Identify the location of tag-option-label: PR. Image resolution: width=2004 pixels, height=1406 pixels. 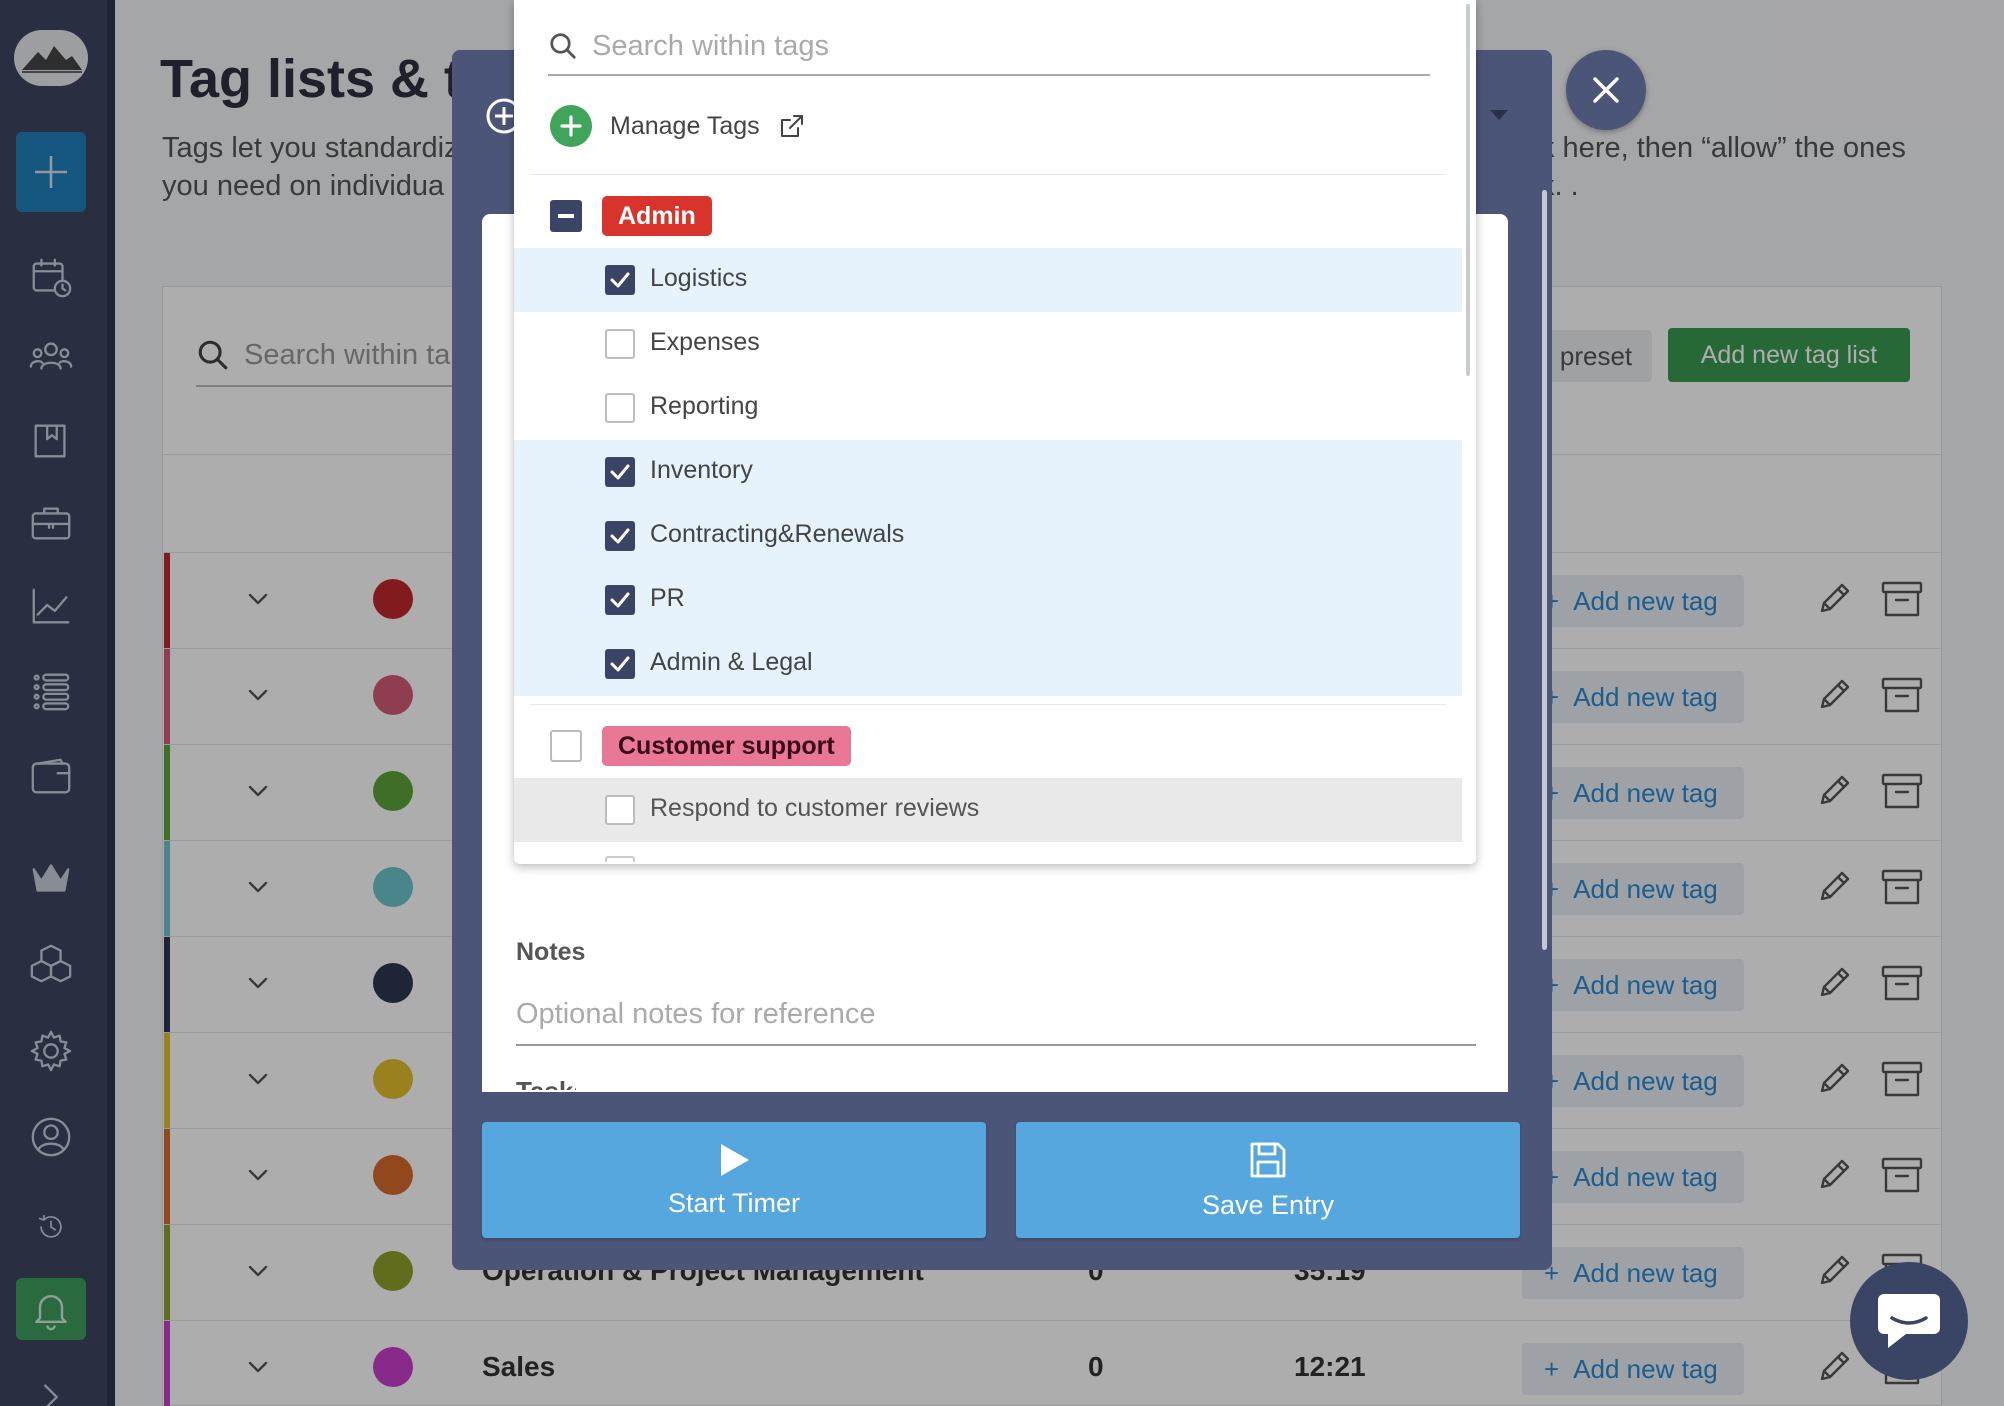
(667, 598).